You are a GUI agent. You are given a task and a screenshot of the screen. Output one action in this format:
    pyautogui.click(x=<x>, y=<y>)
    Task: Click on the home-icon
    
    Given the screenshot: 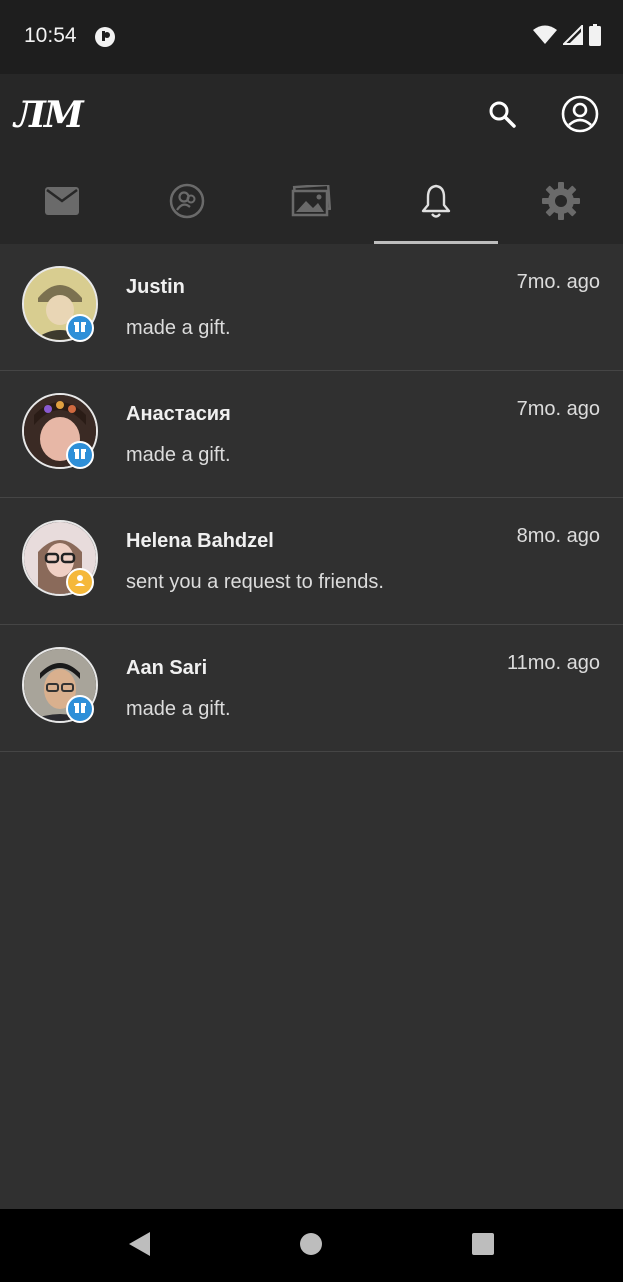 What is the action you would take?
    pyautogui.click(x=311, y=1246)
    